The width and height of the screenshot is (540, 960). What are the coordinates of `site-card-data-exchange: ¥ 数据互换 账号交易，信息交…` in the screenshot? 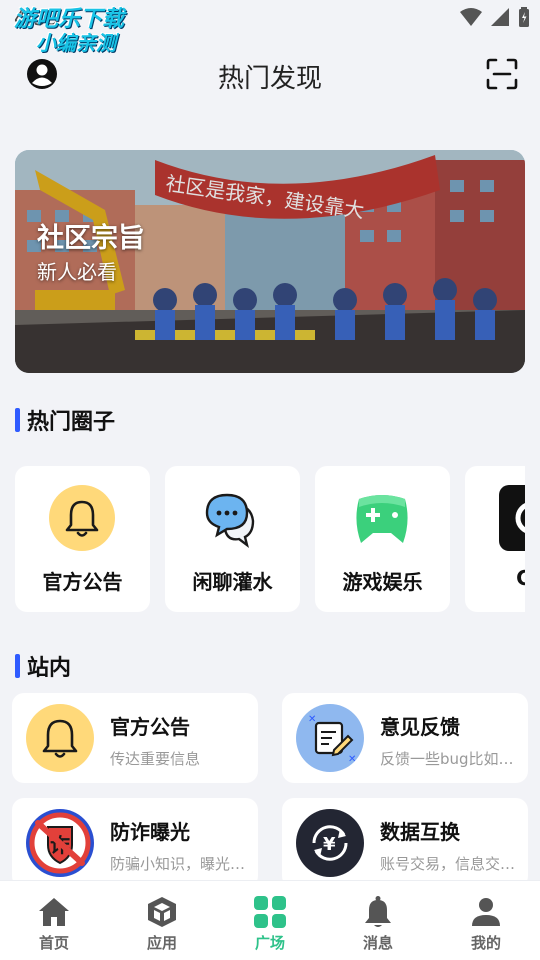 It's located at (405, 843).